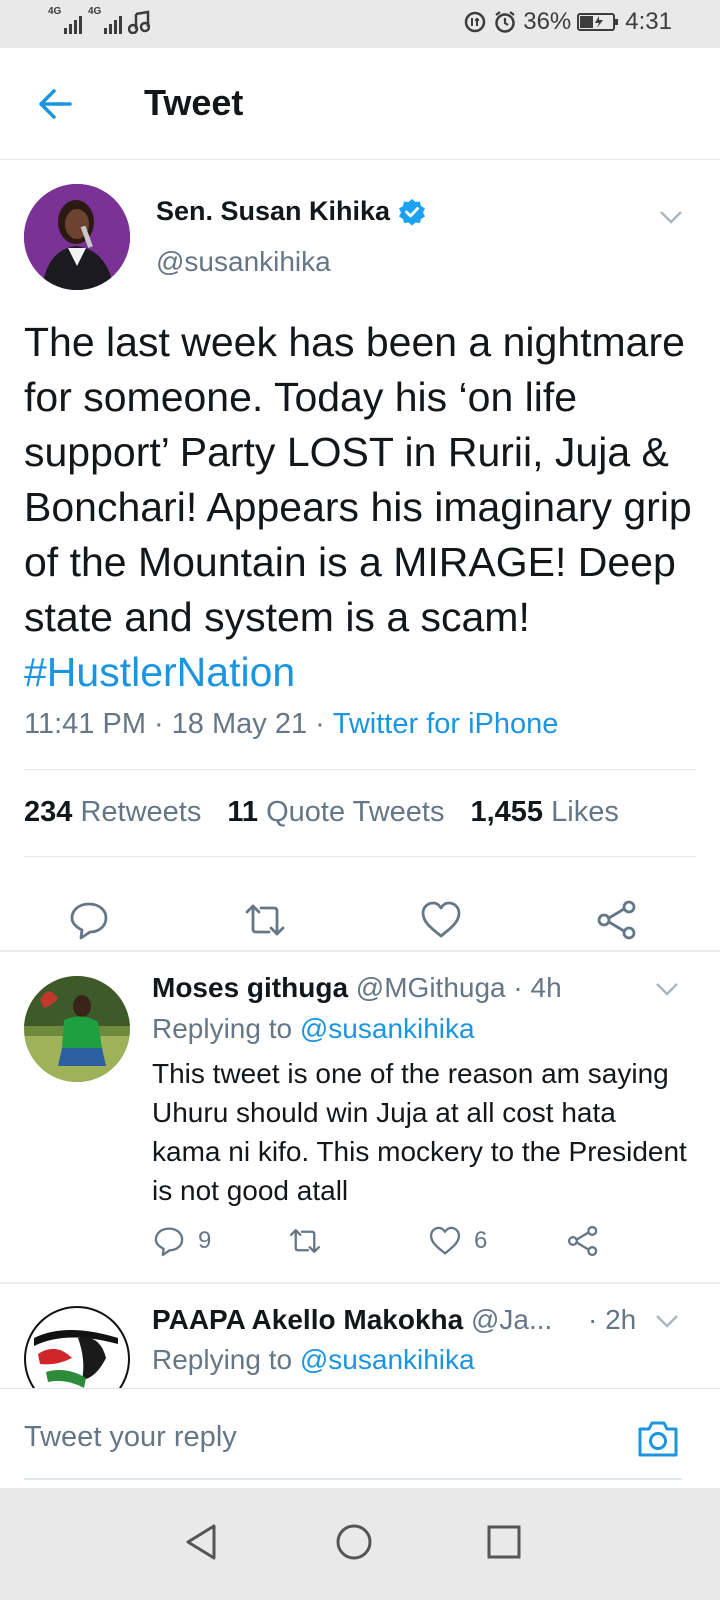 The height and width of the screenshot is (1600, 720). I want to click on nav-back-icon, so click(202, 1542).